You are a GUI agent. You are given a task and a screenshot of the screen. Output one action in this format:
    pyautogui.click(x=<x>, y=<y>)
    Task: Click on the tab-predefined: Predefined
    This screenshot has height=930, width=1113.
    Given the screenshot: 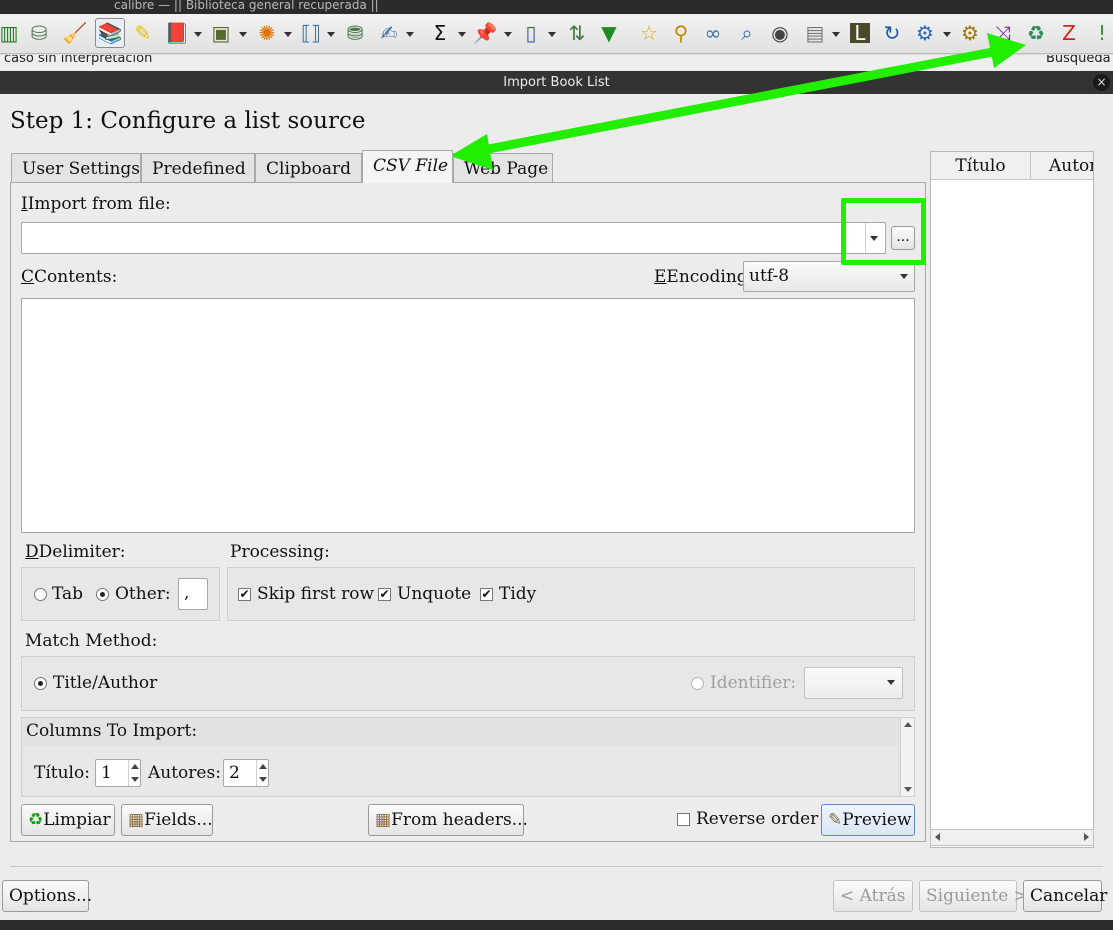 What is the action you would take?
    pyautogui.click(x=198, y=168)
    